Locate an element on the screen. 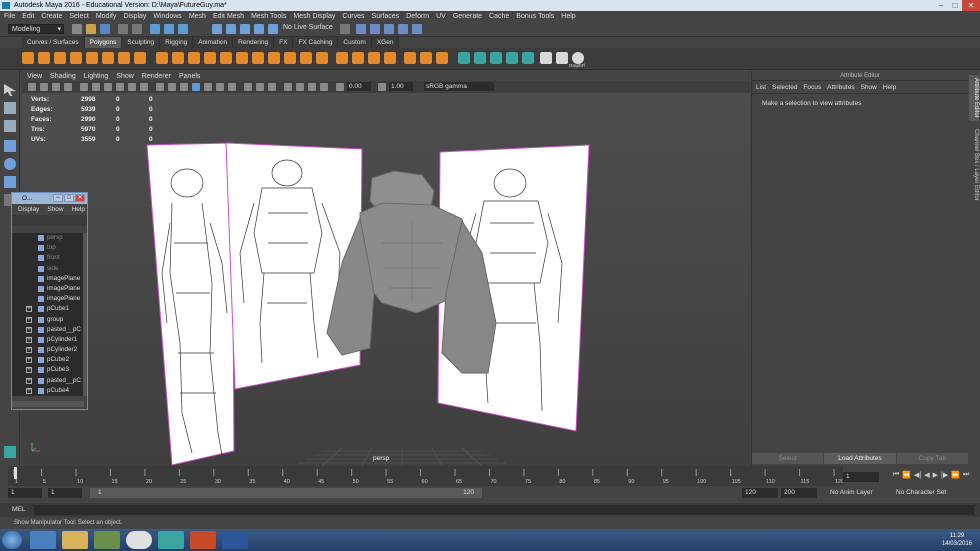  tab-attribute-editor: Attribute Editor is located at coordinates (974, 98).